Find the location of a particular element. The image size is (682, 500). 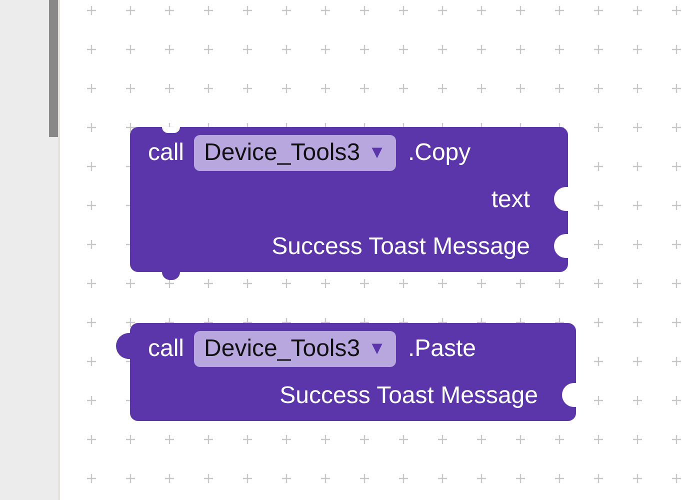

parameter-label: text is located at coordinates (510, 199).